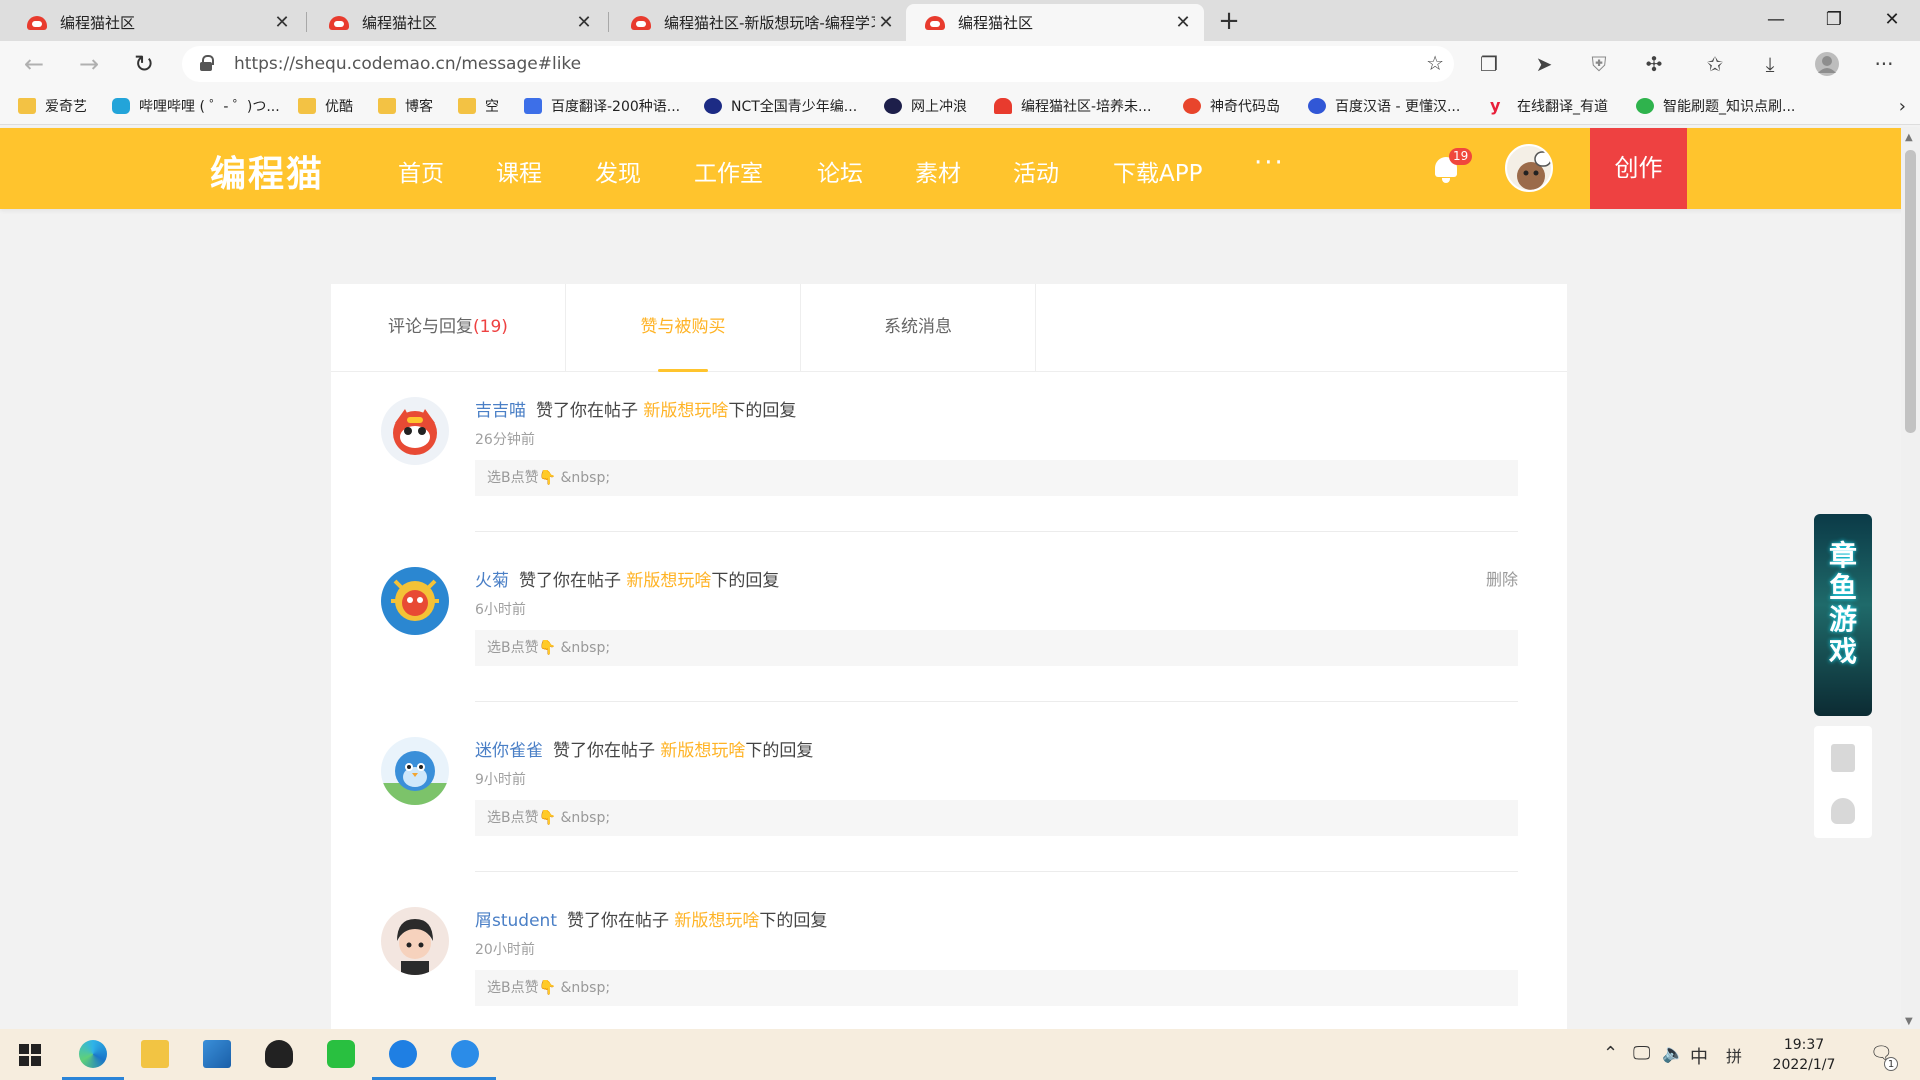 This screenshot has width=1920, height=1080. Describe the element at coordinates (267, 171) in the screenshot. I see `site-logo: 编程猫` at that location.